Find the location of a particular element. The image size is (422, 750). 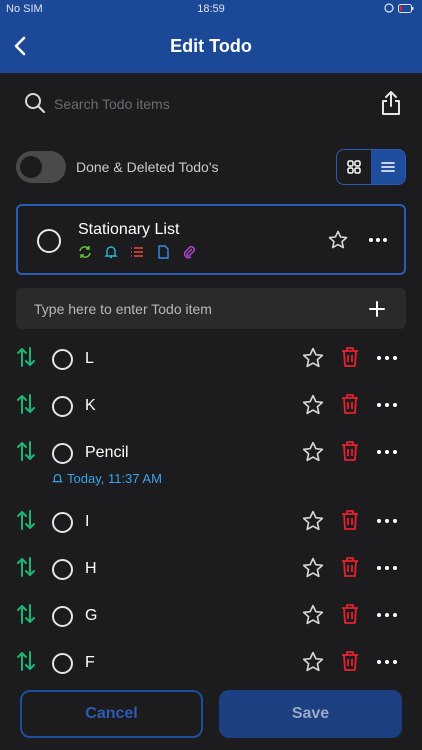

todo-label: I is located at coordinates (87, 521).